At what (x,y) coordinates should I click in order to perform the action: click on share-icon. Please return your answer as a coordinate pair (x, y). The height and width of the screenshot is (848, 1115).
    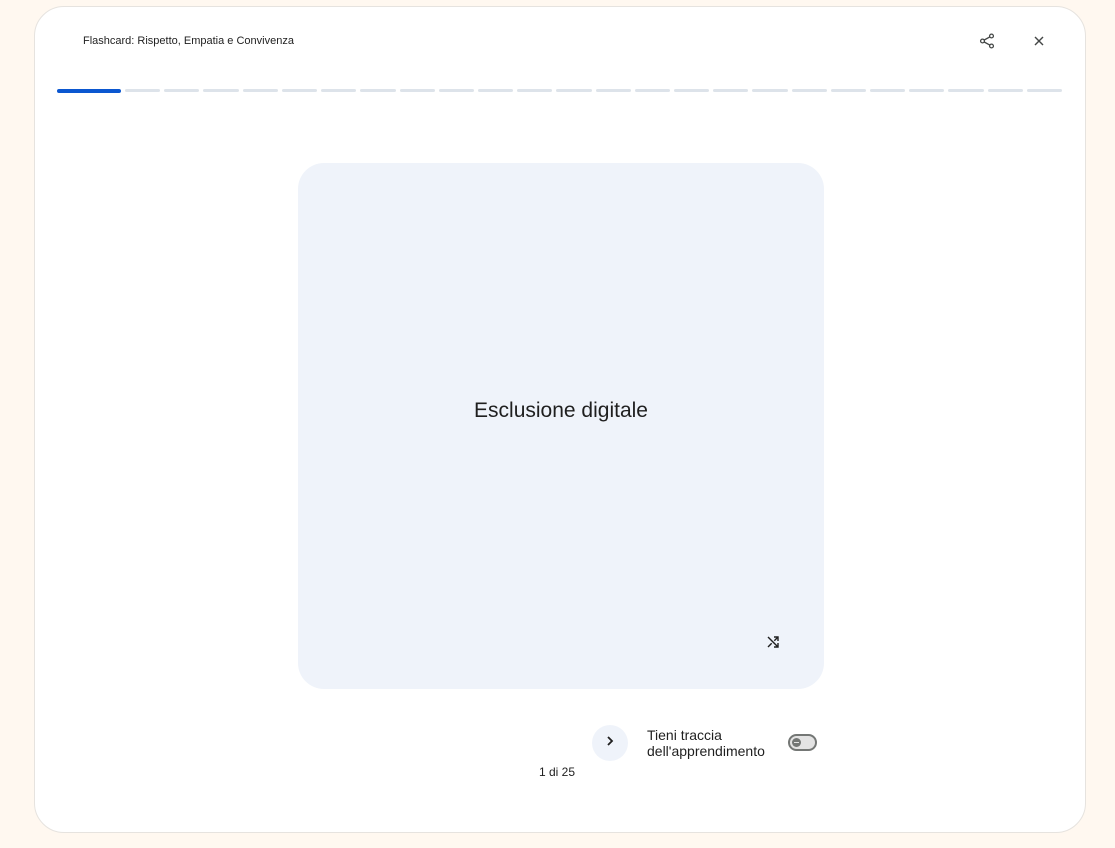
    Looking at the image, I should click on (987, 41).